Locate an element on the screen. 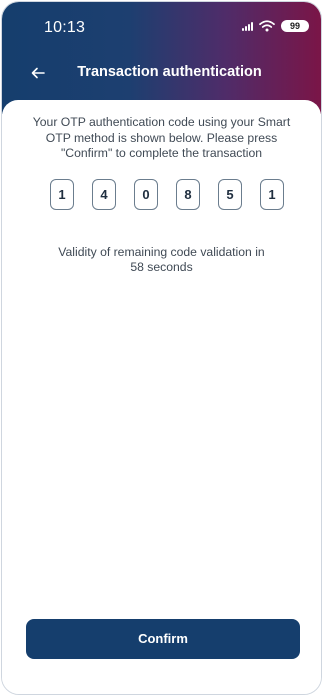 This screenshot has height=697, width=323. back-arrow-icon is located at coordinates (38, 73).